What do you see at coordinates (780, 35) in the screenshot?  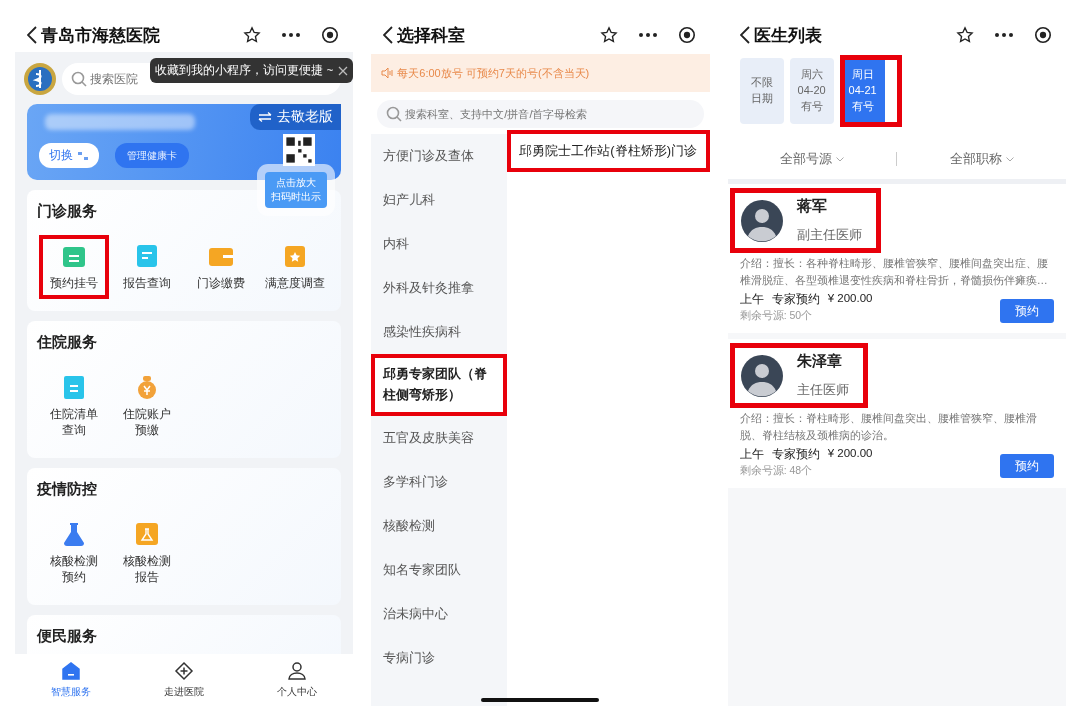 I see `page-title: 医生列表` at bounding box center [780, 35].